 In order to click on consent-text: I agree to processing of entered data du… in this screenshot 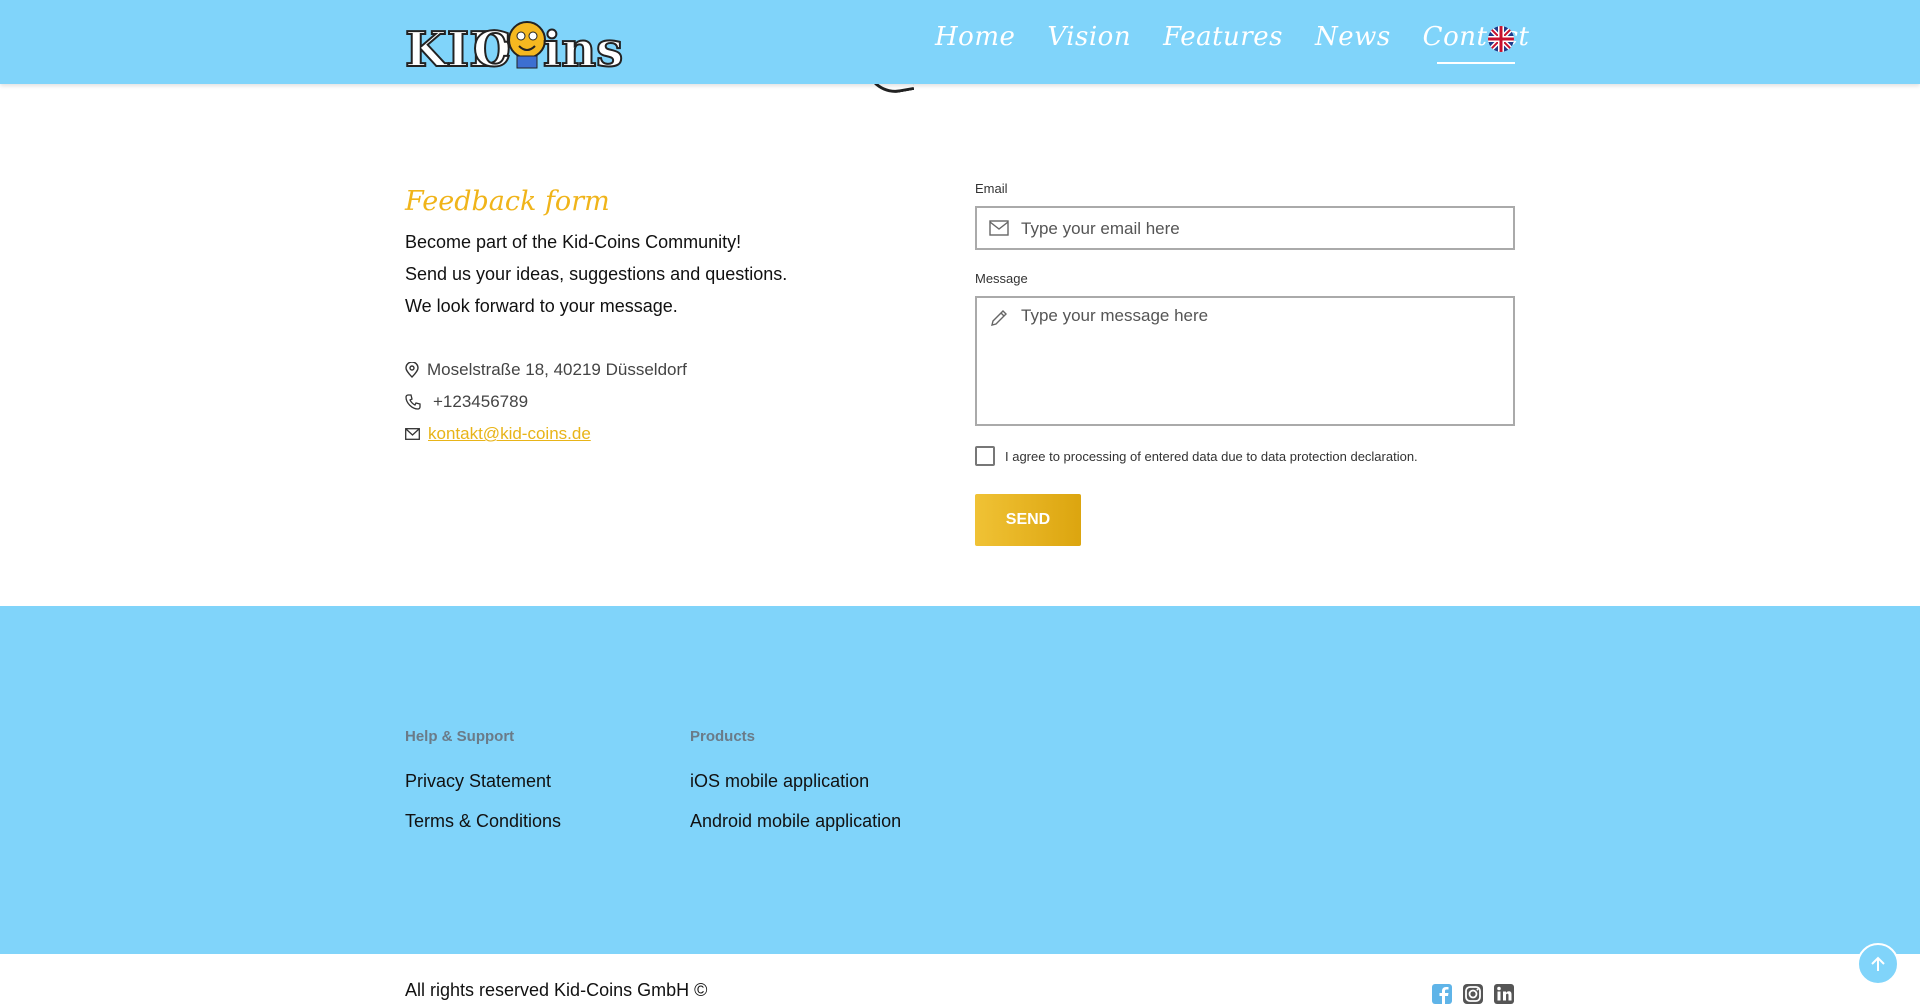, I will do `click(1211, 456)`.